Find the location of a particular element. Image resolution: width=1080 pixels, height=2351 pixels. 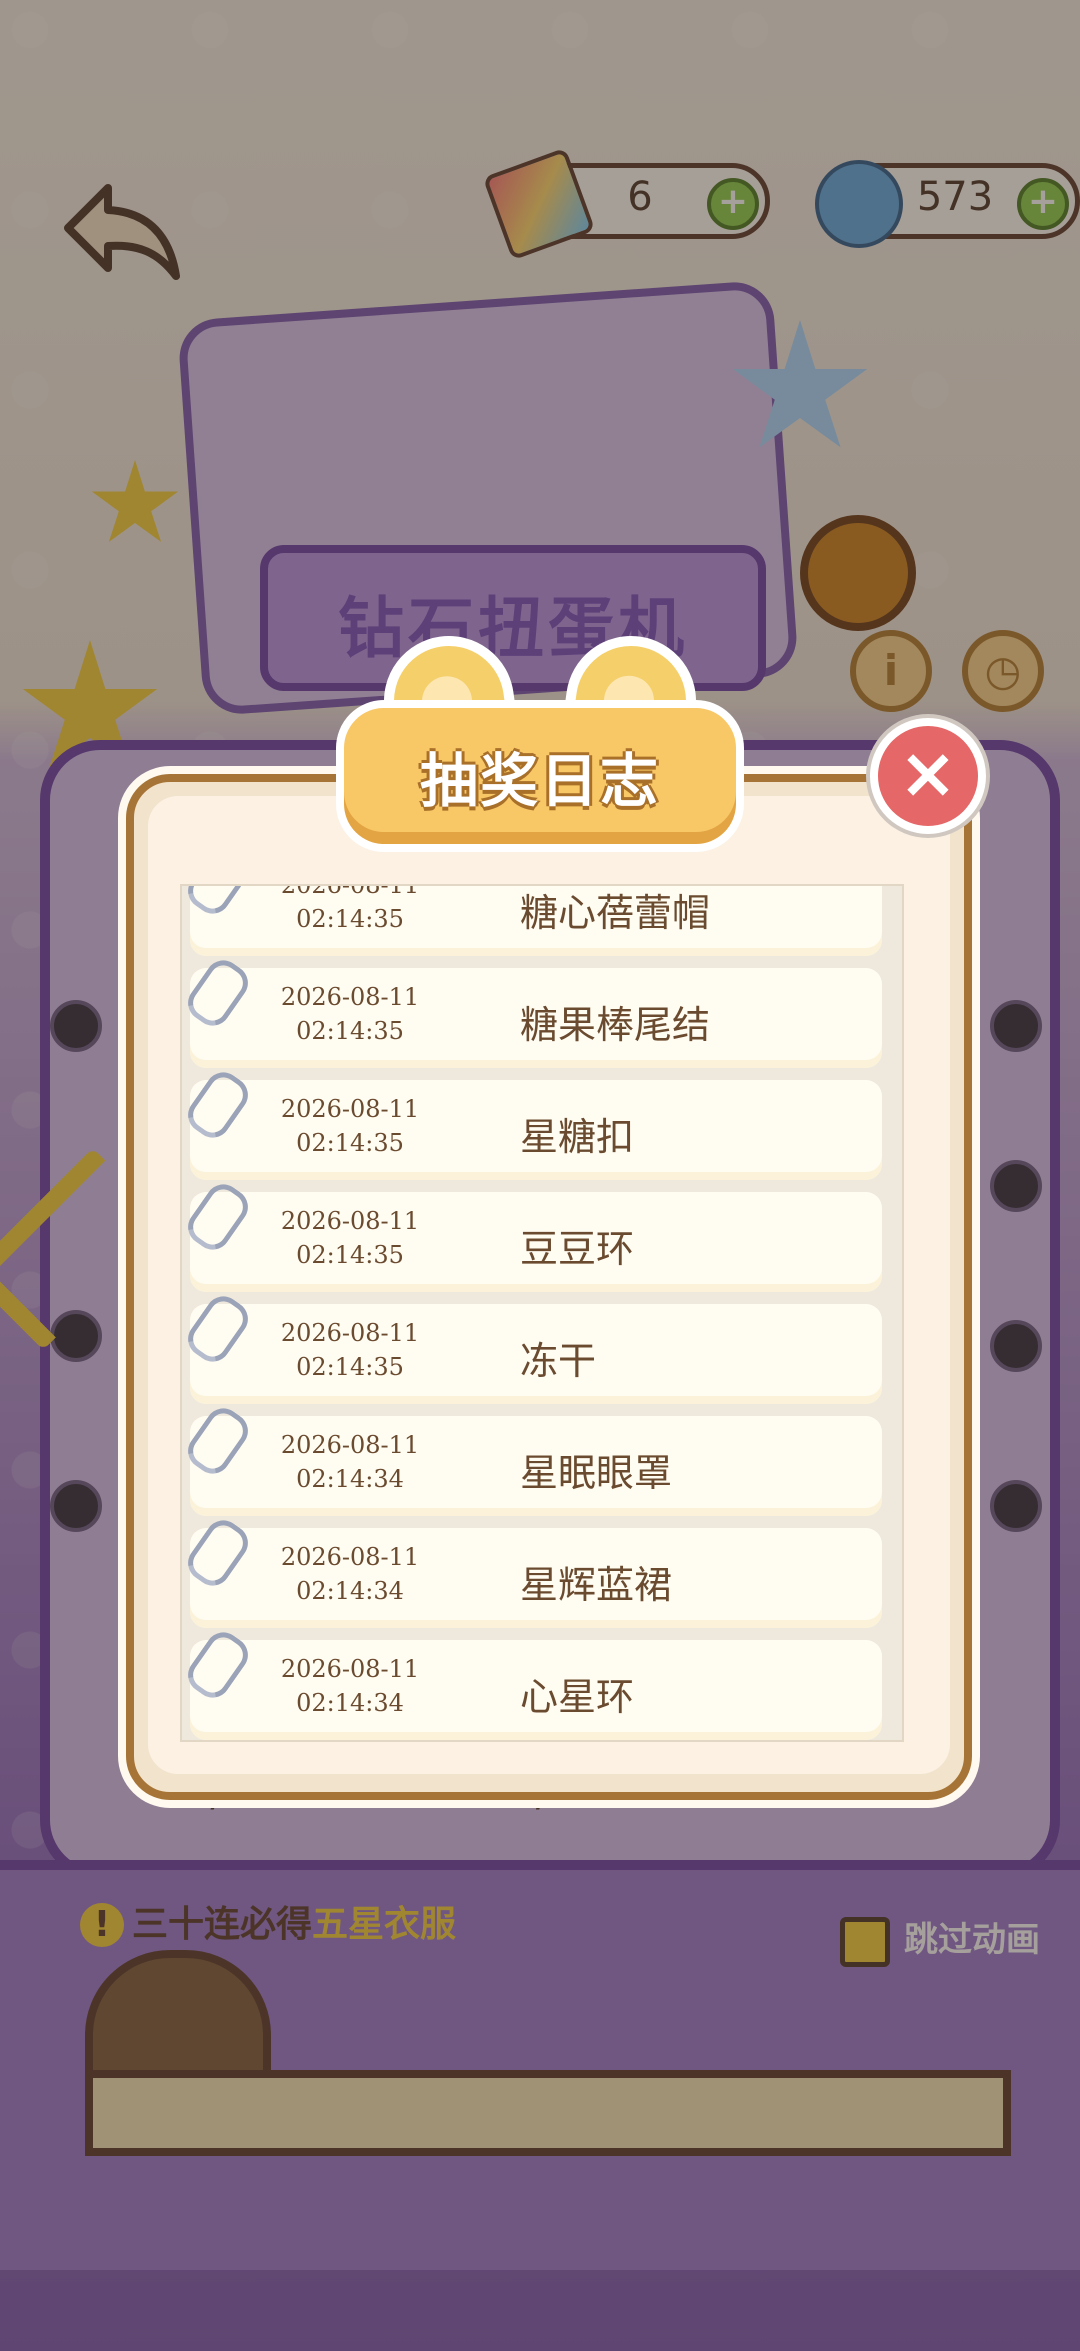

log-item-name: 糖心蓓蕾帽 is located at coordinates (615, 913).